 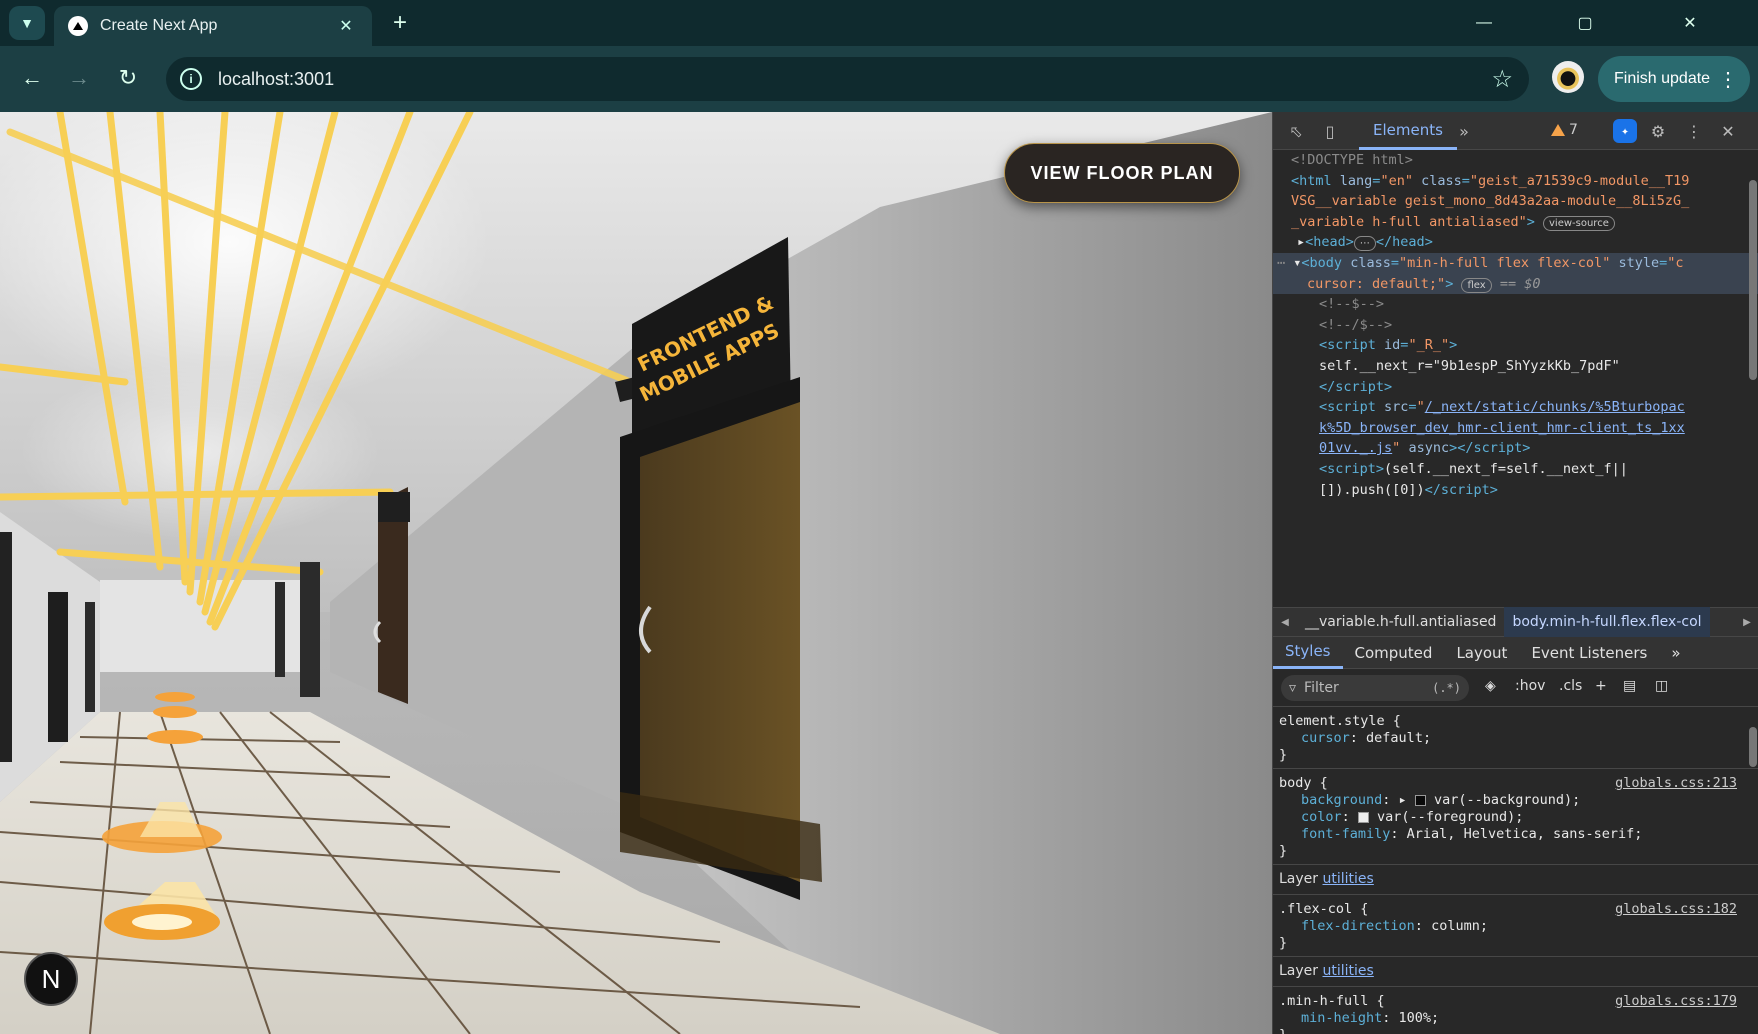 What do you see at coordinates (128, 78) in the screenshot?
I see `reload-icon: ↻` at bounding box center [128, 78].